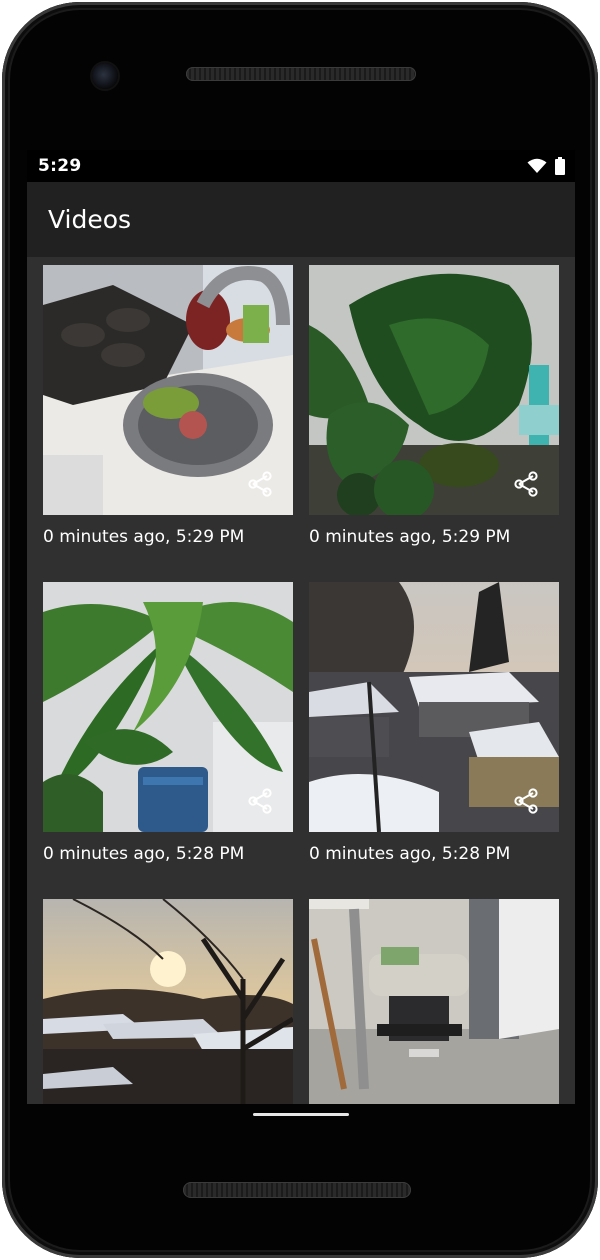 Image resolution: width=600 pixels, height=1260 pixels. What do you see at coordinates (301, 1114) in the screenshot?
I see `gesture-nav-handle` at bounding box center [301, 1114].